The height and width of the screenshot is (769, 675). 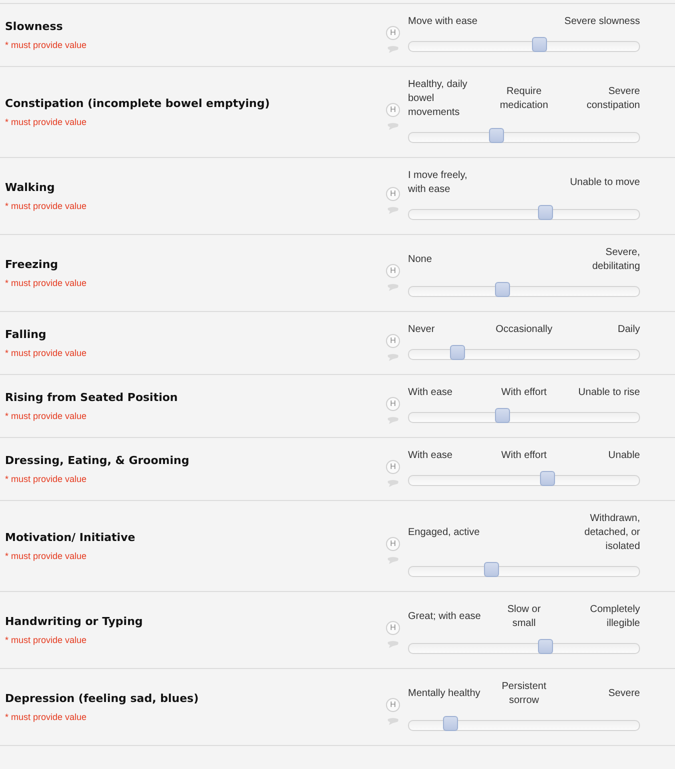 What do you see at coordinates (611, 533) in the screenshot?
I see `scale-label: Withdrawn, detached, or isolated` at bounding box center [611, 533].